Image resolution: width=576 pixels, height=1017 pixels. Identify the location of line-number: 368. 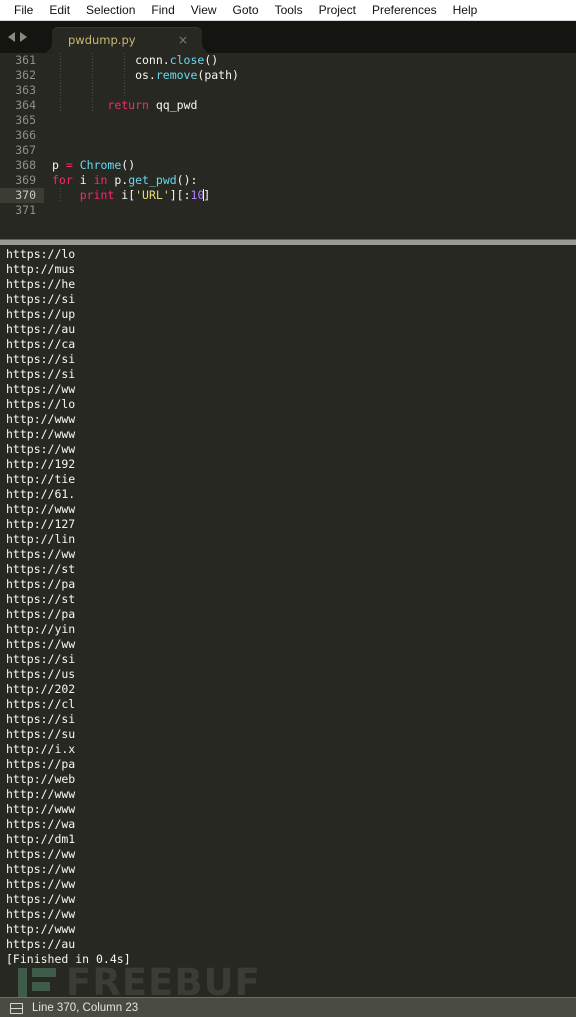
(25, 165).